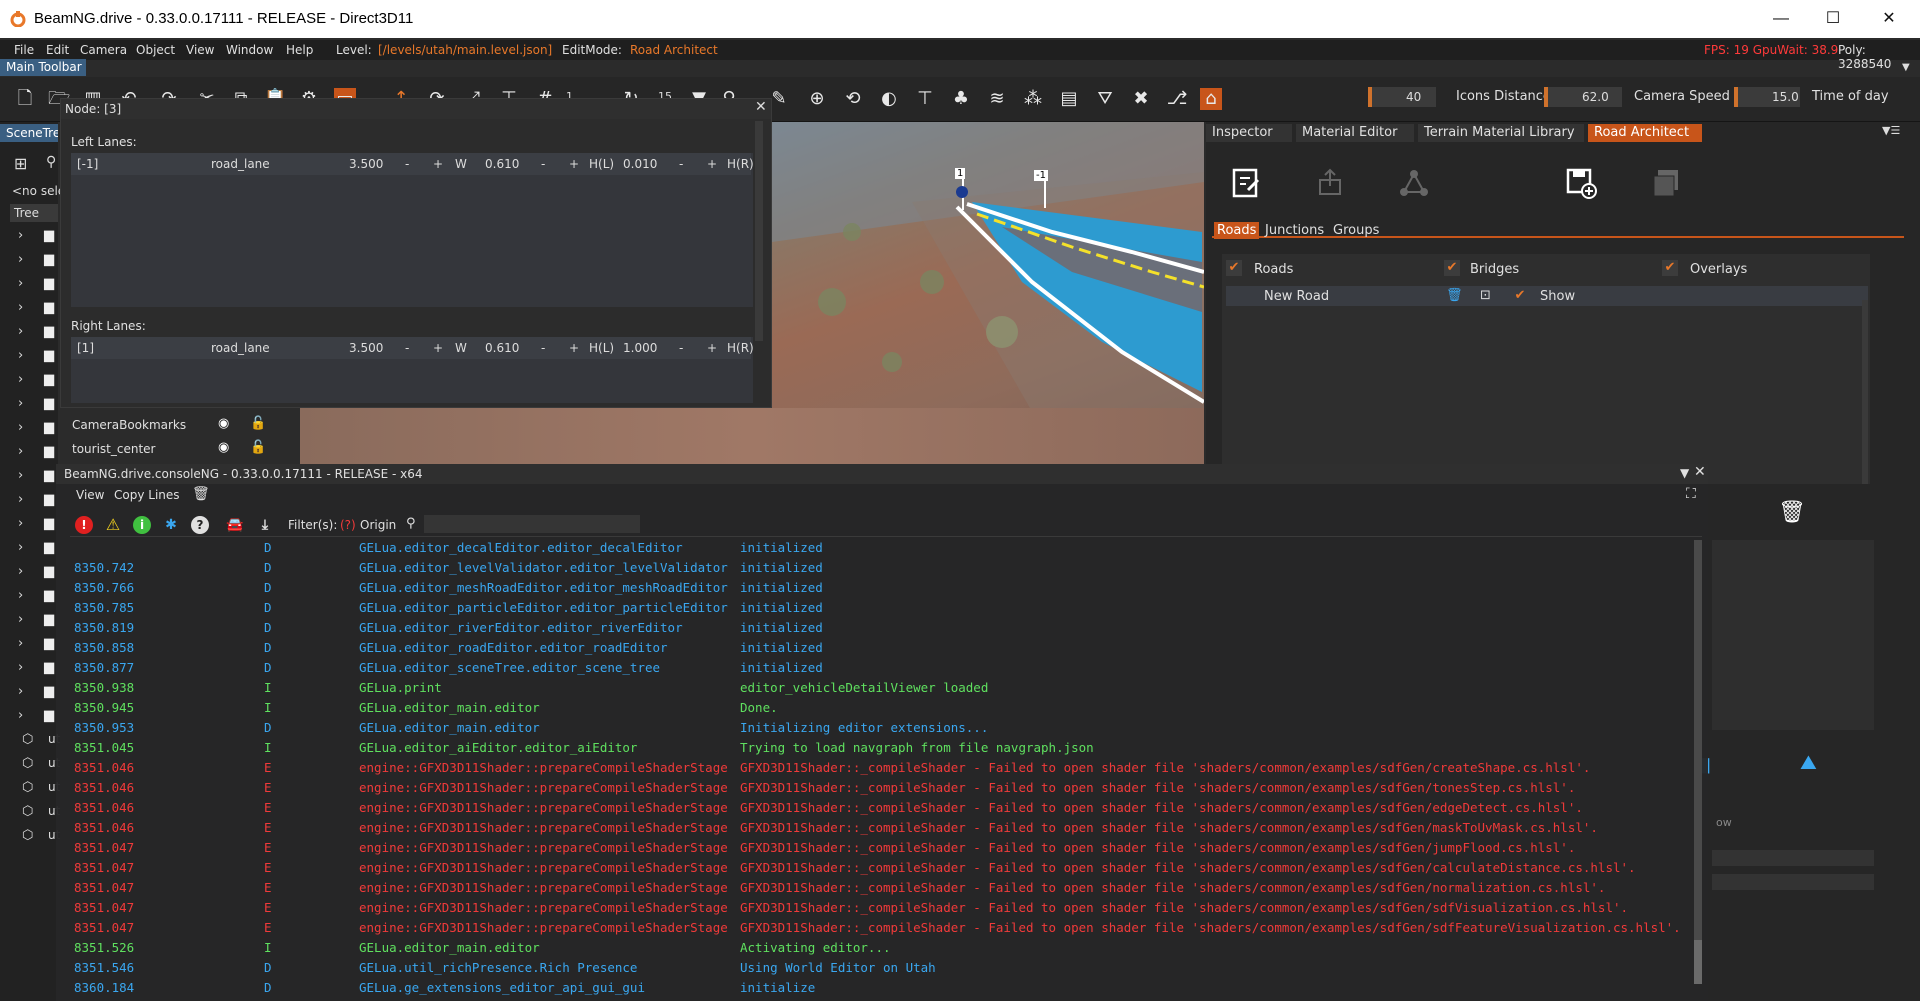 This screenshot has height=1001, width=1920. Describe the element at coordinates (997, 99) in the screenshot. I see `layers-icon: ≋` at that location.